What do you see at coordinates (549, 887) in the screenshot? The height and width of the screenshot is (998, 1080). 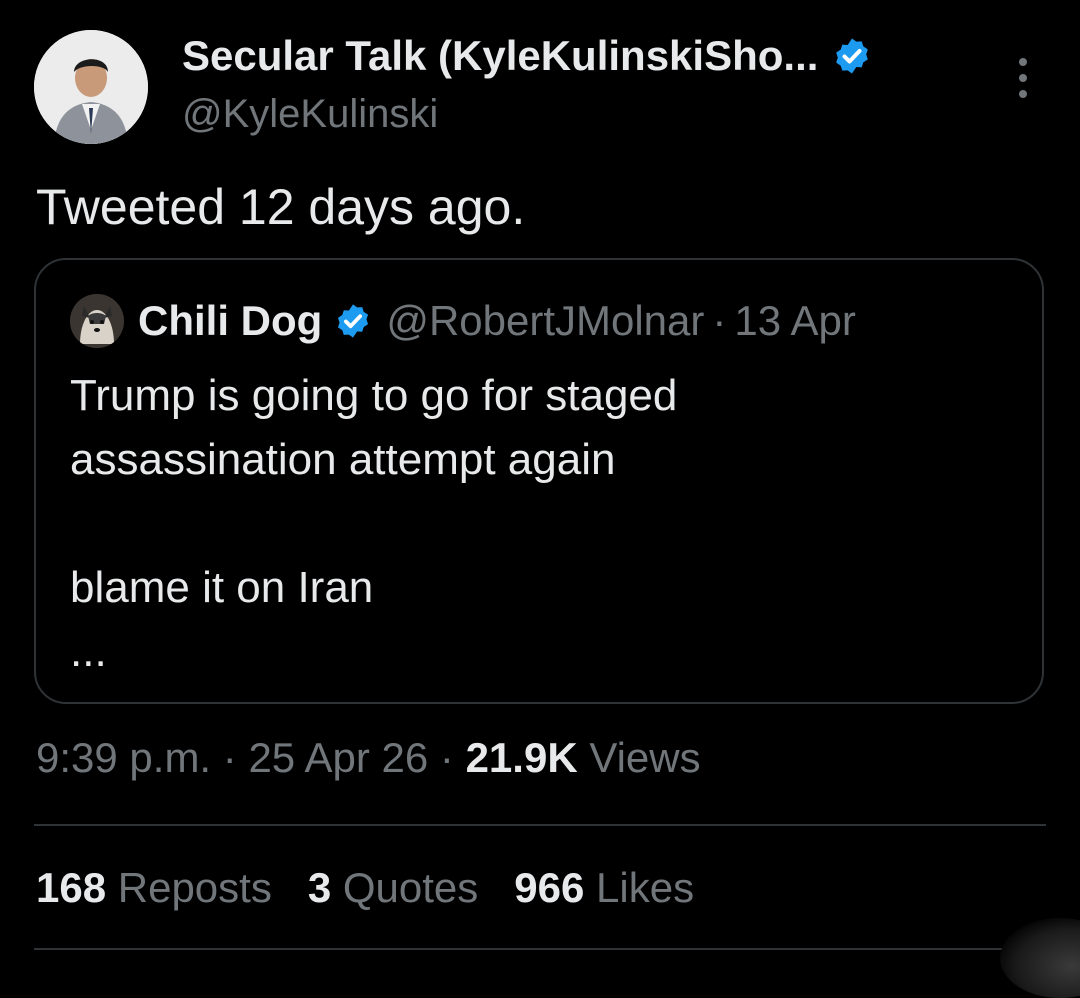 I see `likes-count: 966` at bounding box center [549, 887].